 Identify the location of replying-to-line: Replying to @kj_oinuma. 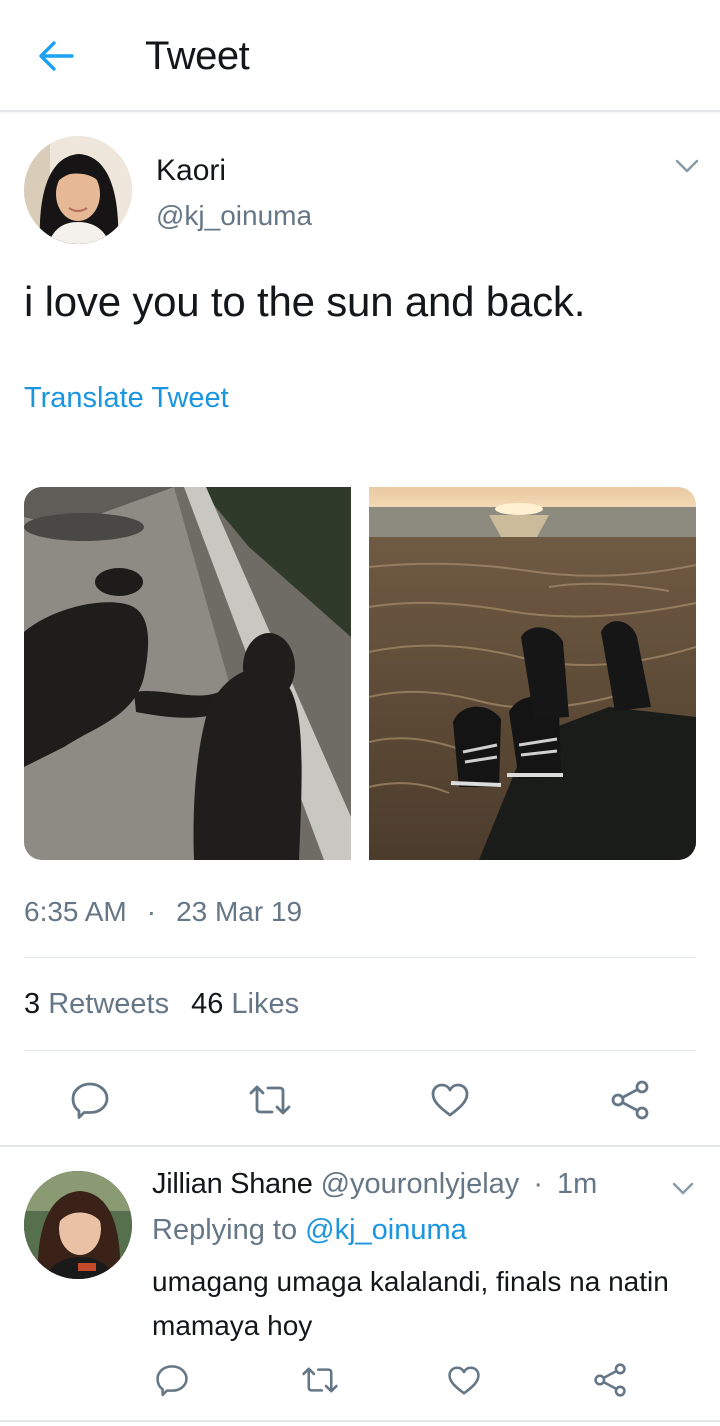
(309, 1230).